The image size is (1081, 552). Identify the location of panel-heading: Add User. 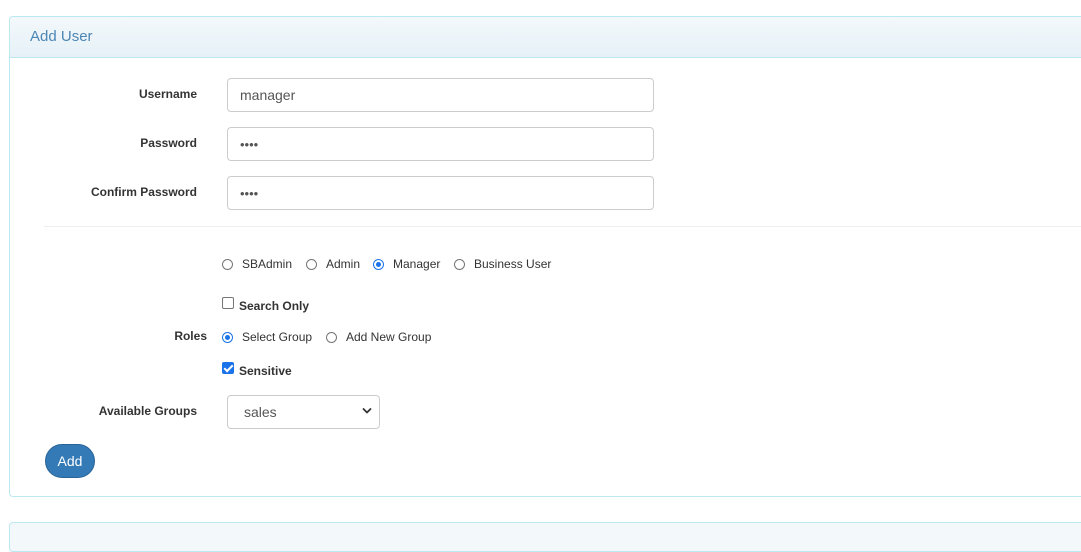
(545, 37).